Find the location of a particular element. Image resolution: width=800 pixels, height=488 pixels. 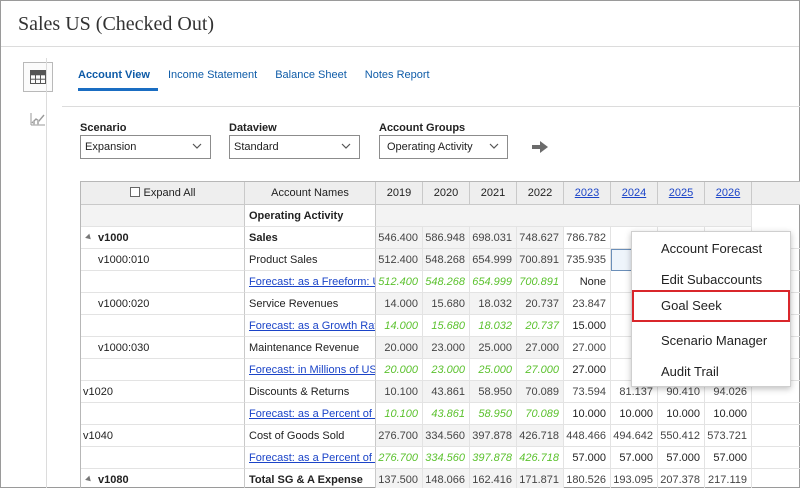

arrow-right-icon is located at coordinates (540, 147).